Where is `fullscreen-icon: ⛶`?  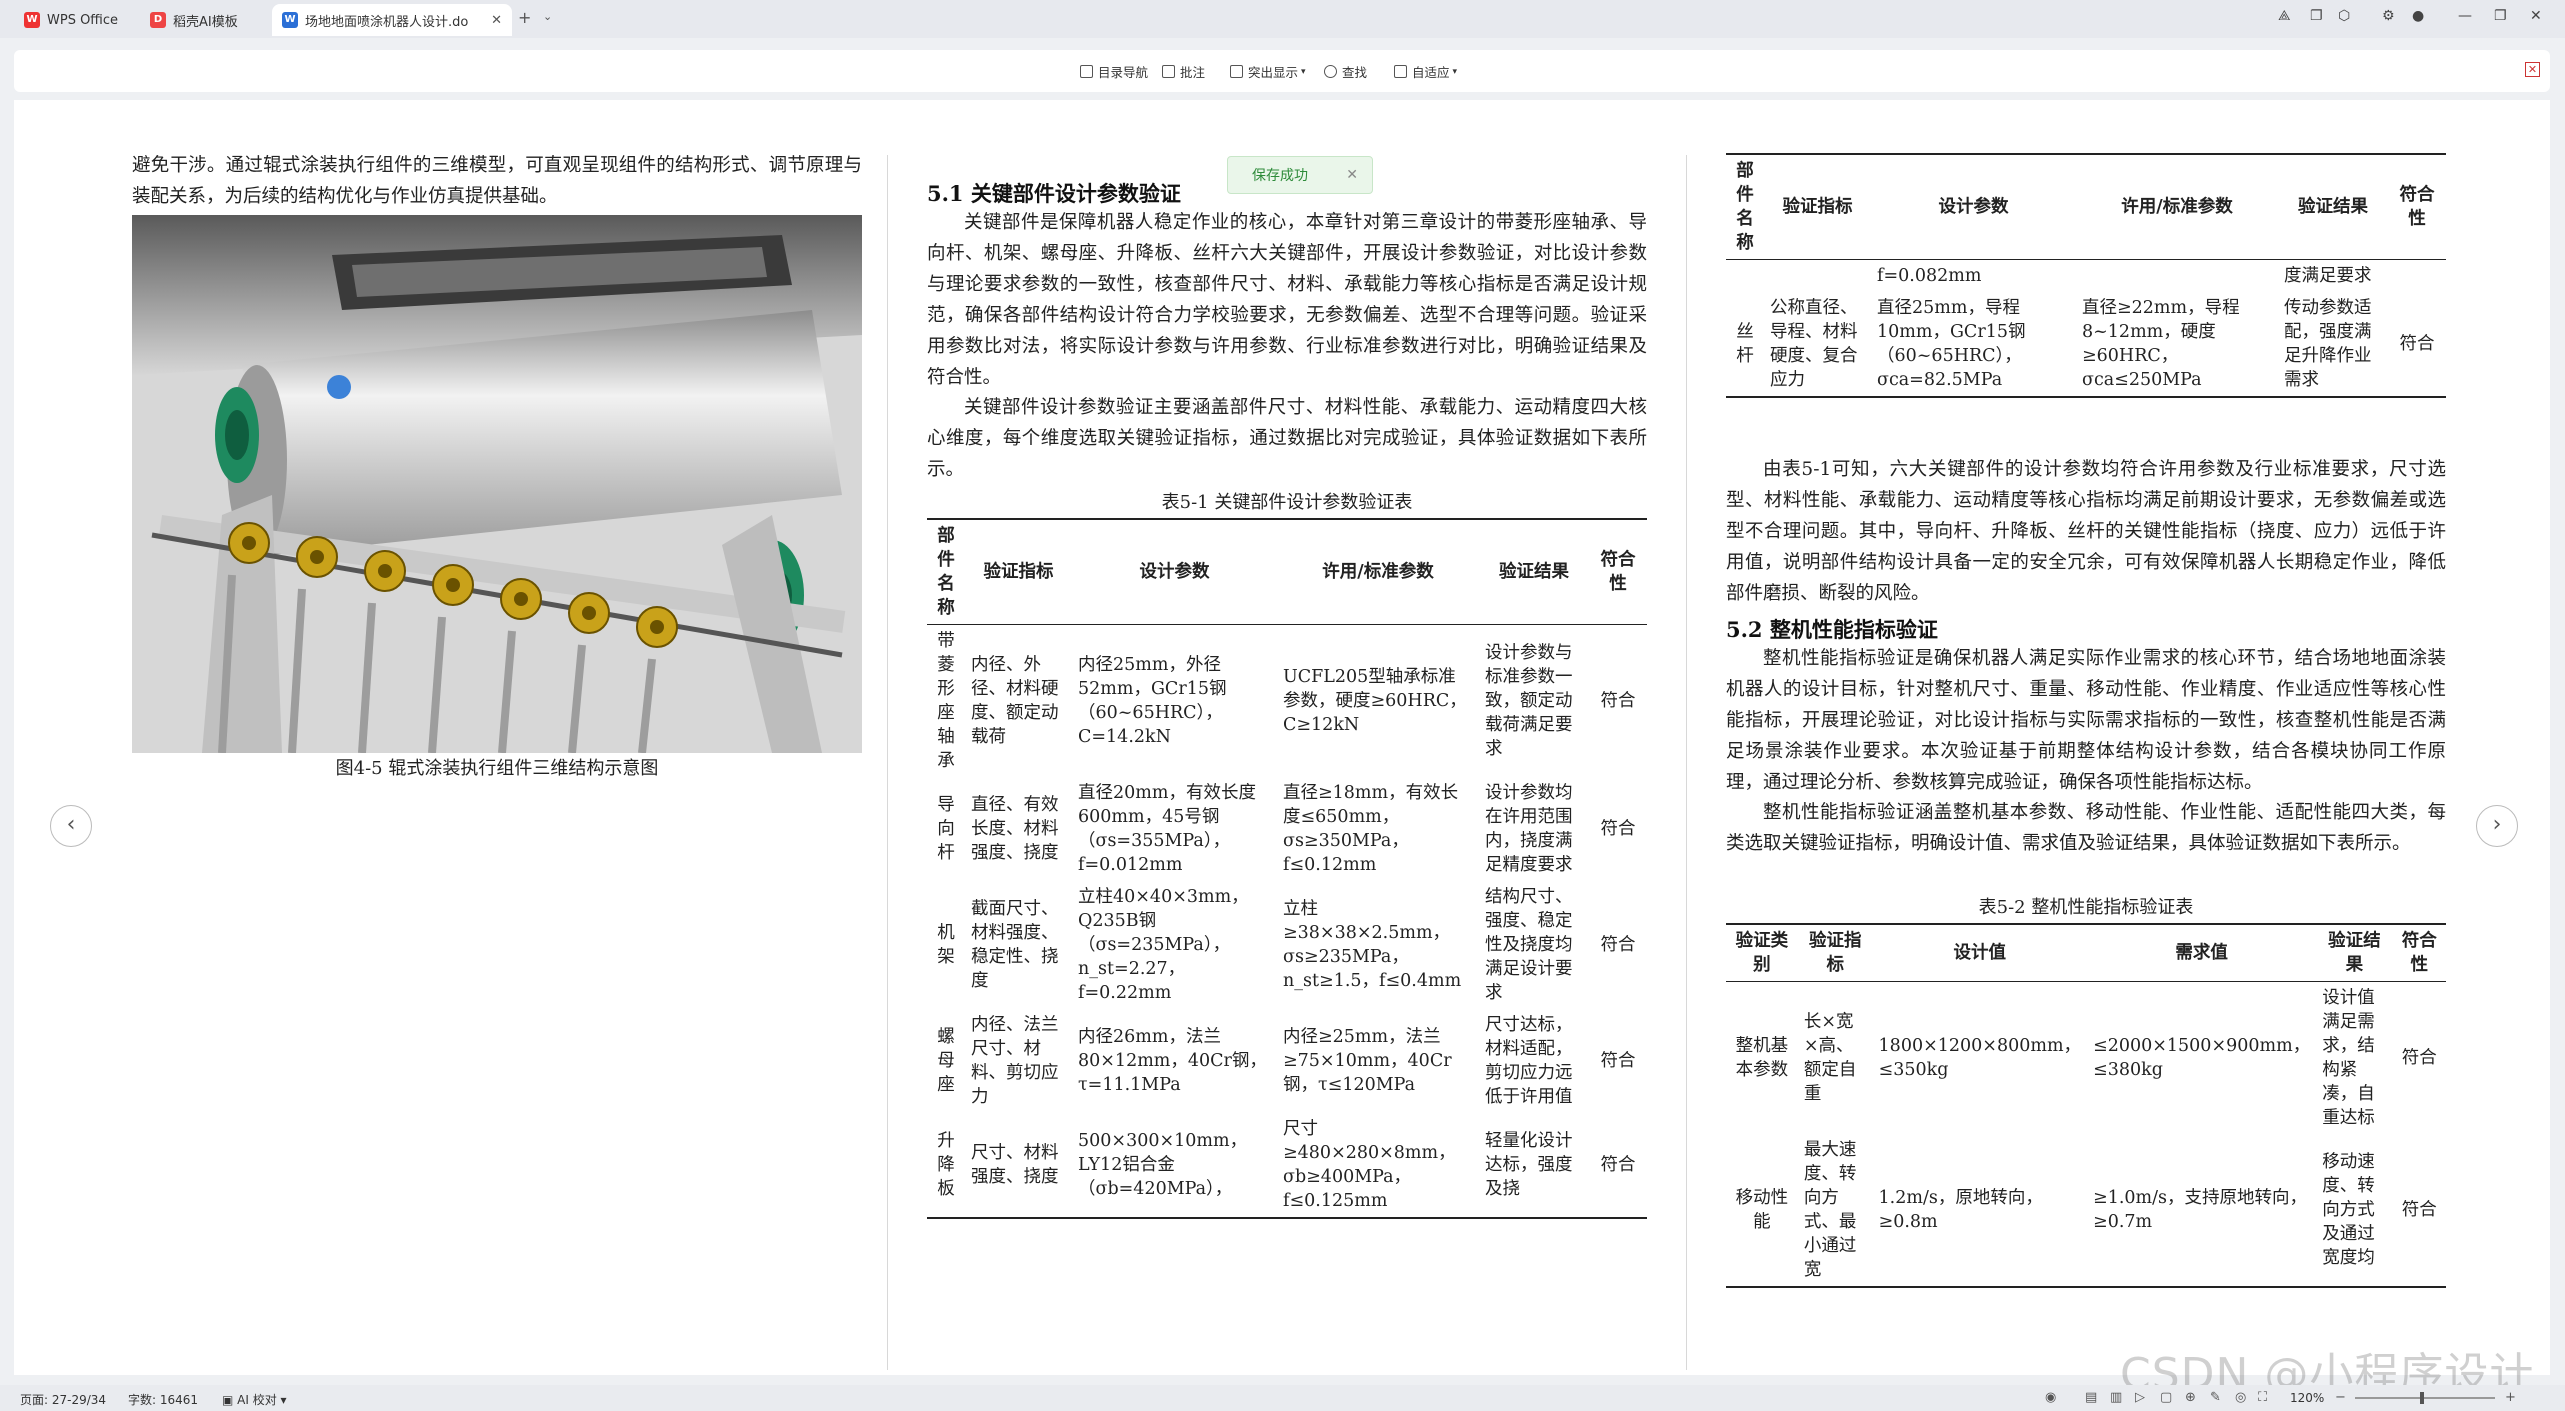 fullscreen-icon: ⛶ is located at coordinates (2262, 1397).